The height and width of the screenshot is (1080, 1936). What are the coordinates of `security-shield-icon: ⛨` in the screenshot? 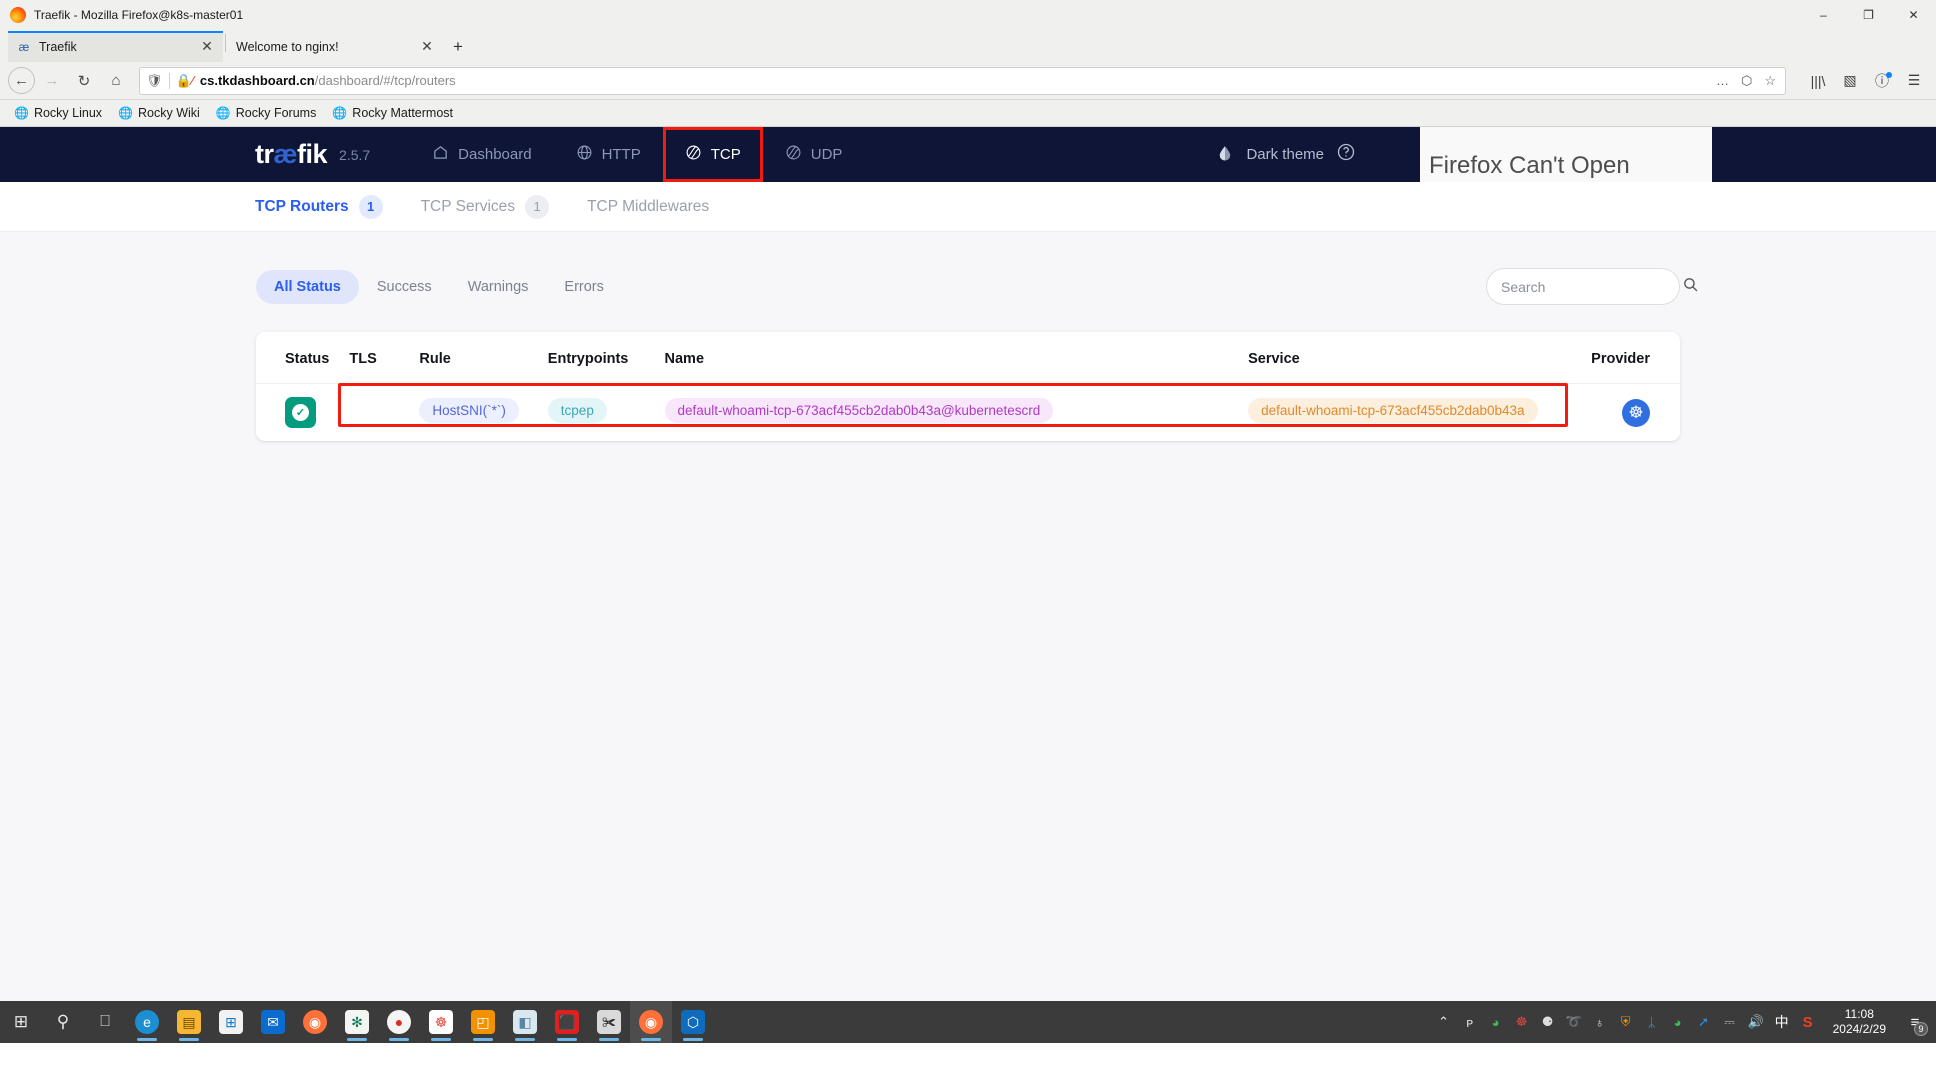 It's located at (1626, 1022).